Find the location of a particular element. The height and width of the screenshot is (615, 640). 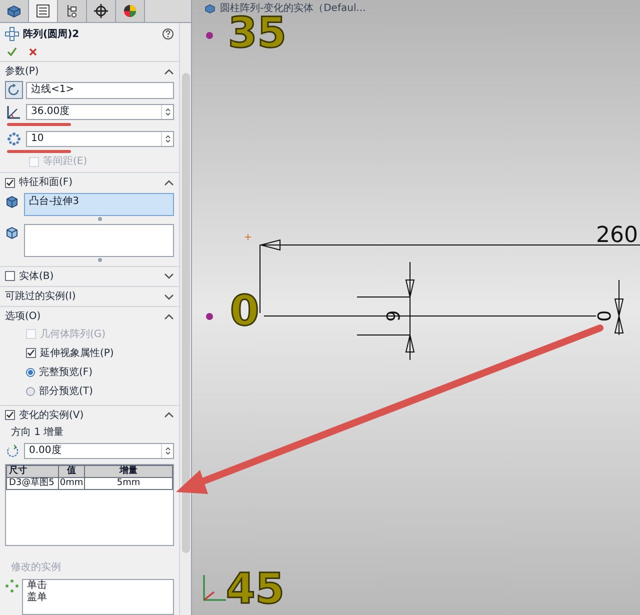

section-title: 实体(B) is located at coordinates (36, 276).